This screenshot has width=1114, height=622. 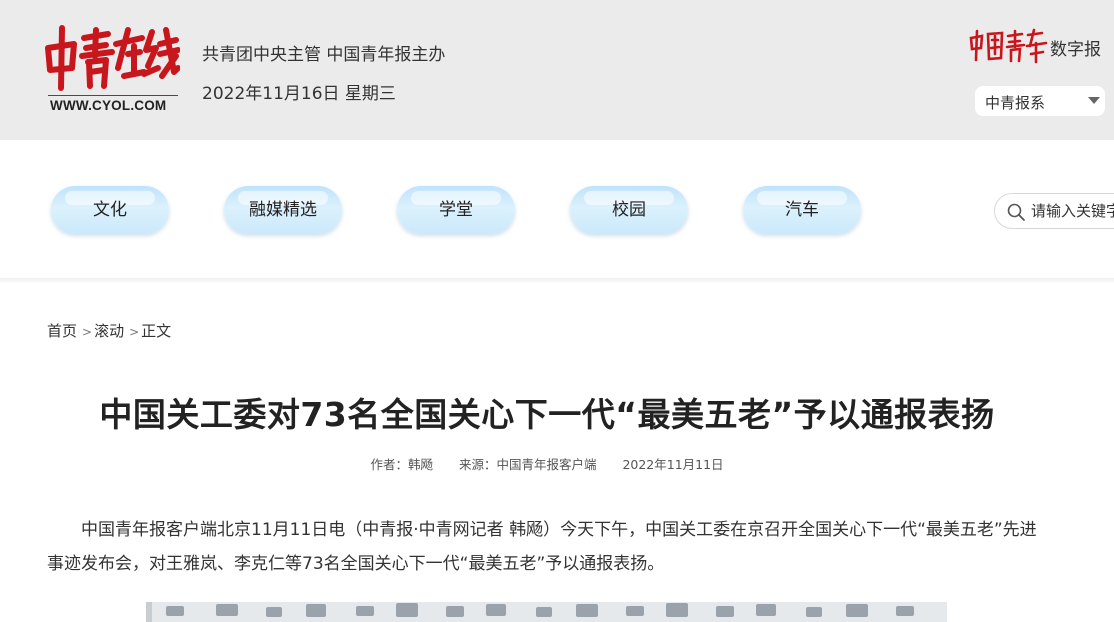 I want to click on nav-item-label: 汽车, so click(x=802, y=210).